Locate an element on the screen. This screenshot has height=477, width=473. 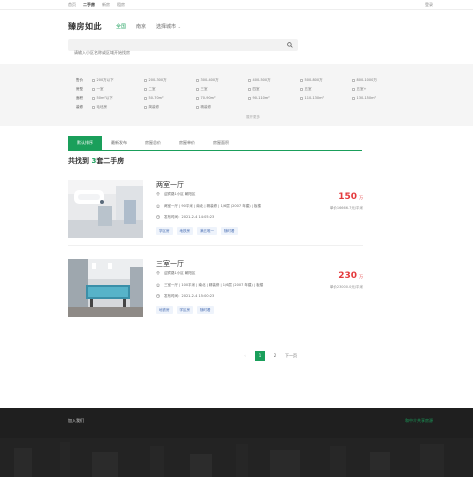
next-page-button: 下一页 is located at coordinates (291, 356).